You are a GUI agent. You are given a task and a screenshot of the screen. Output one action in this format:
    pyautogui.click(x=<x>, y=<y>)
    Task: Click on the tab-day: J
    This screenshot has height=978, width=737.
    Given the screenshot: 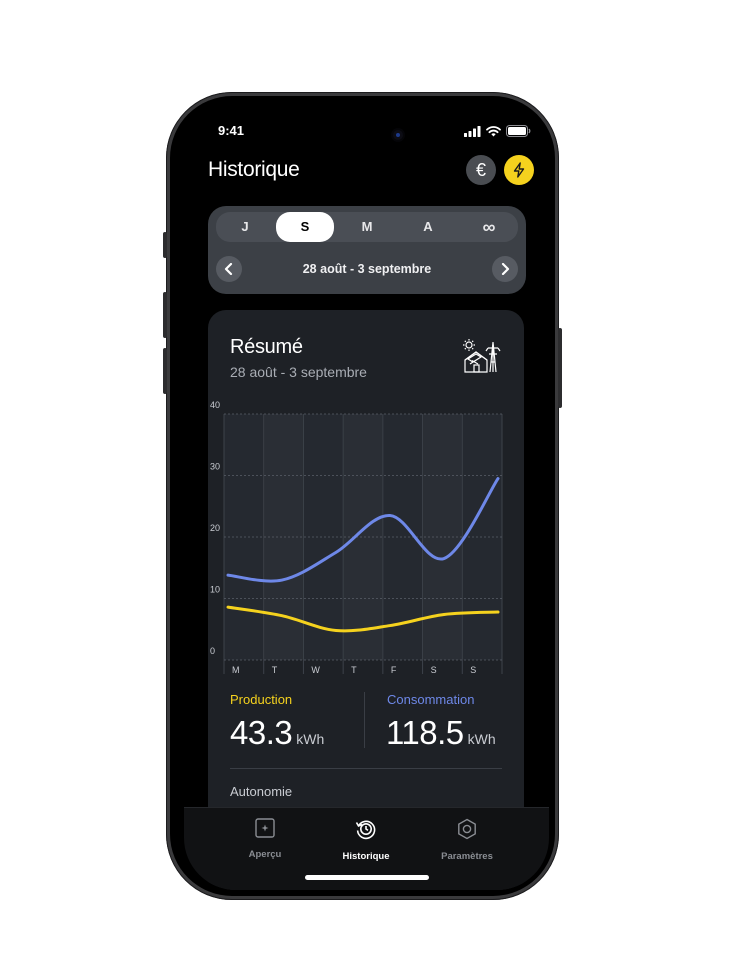 What is the action you would take?
    pyautogui.click(x=245, y=227)
    